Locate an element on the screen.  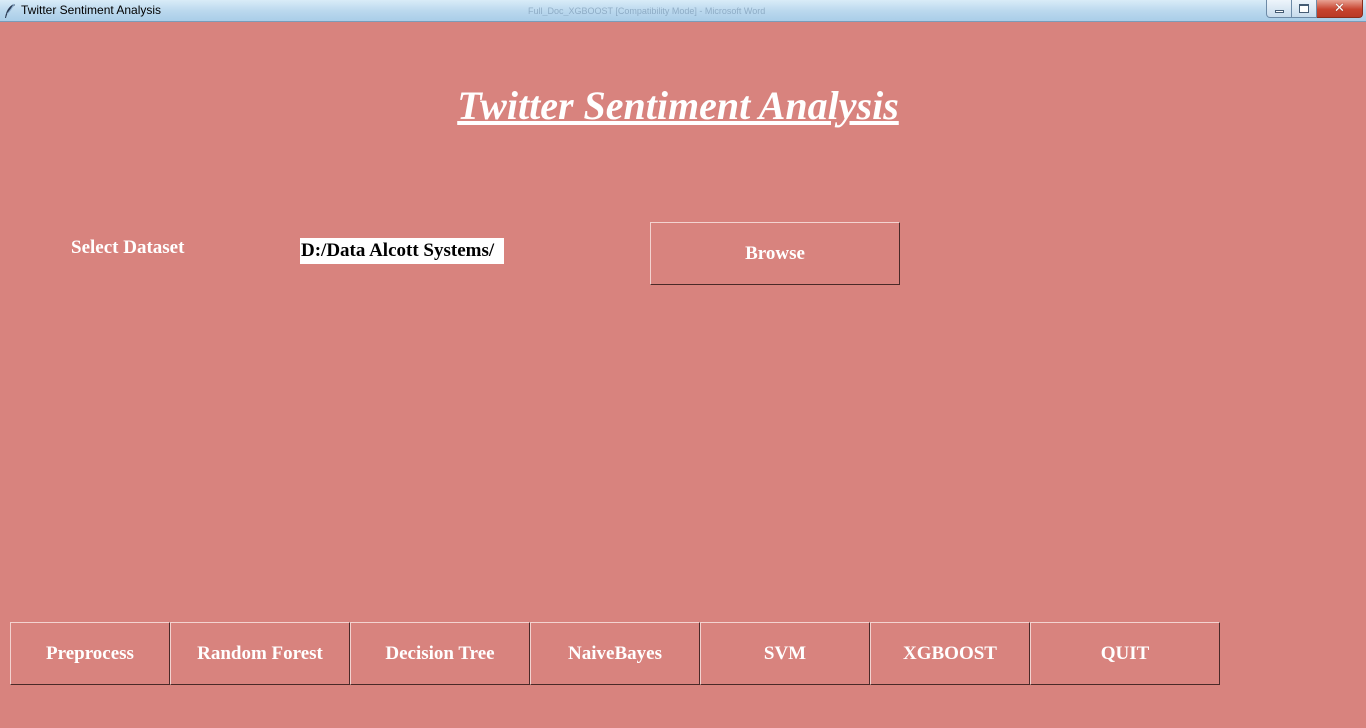
maximize-icon is located at coordinates (1304, 8).